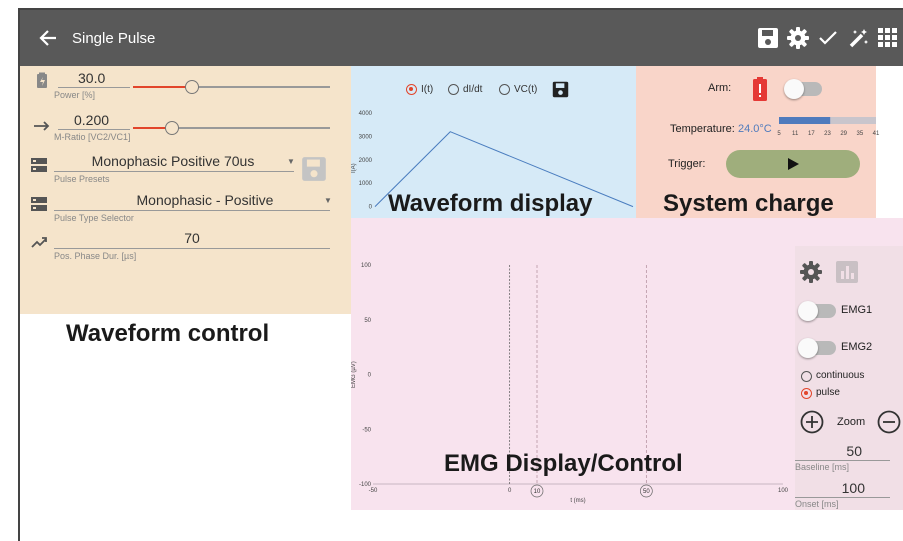 This screenshot has width=903, height=541. I want to click on zoom-label: Zoom, so click(851, 422).